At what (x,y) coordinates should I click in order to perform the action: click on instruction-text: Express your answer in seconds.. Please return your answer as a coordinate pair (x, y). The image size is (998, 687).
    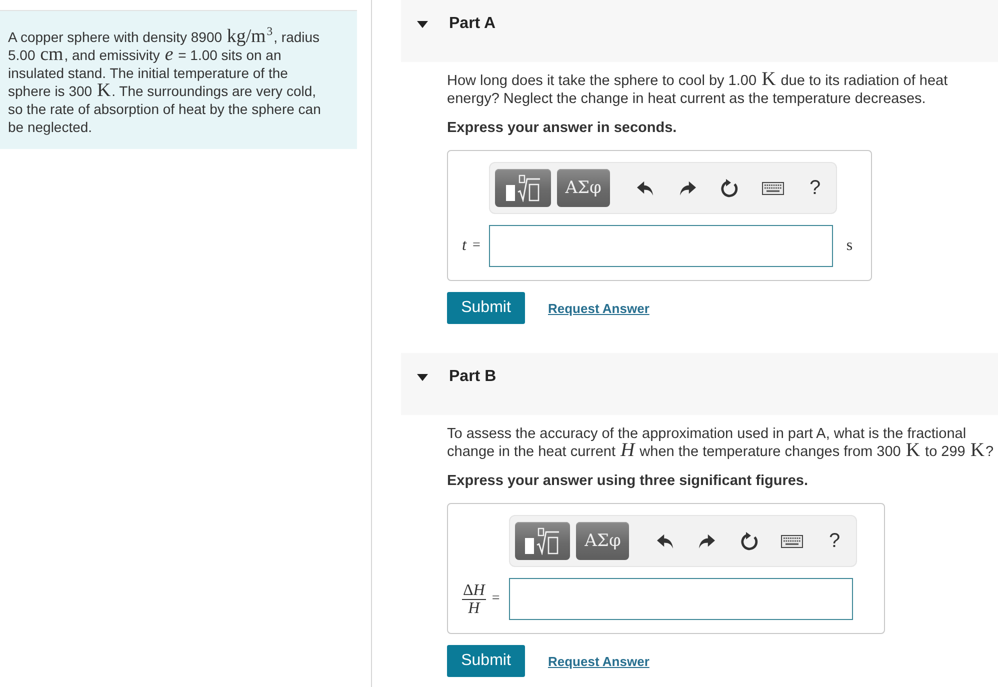
    Looking at the image, I should click on (562, 128).